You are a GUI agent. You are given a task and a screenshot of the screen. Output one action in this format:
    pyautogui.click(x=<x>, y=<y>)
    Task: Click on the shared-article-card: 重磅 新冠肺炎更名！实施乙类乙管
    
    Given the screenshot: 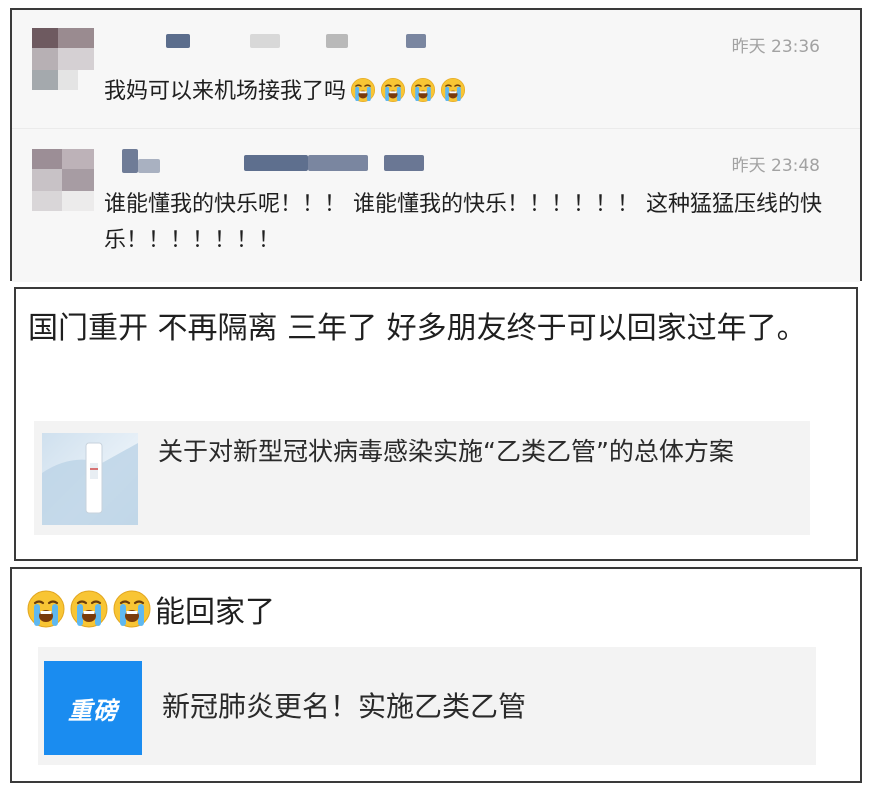 What is the action you would take?
    pyautogui.click(x=427, y=706)
    